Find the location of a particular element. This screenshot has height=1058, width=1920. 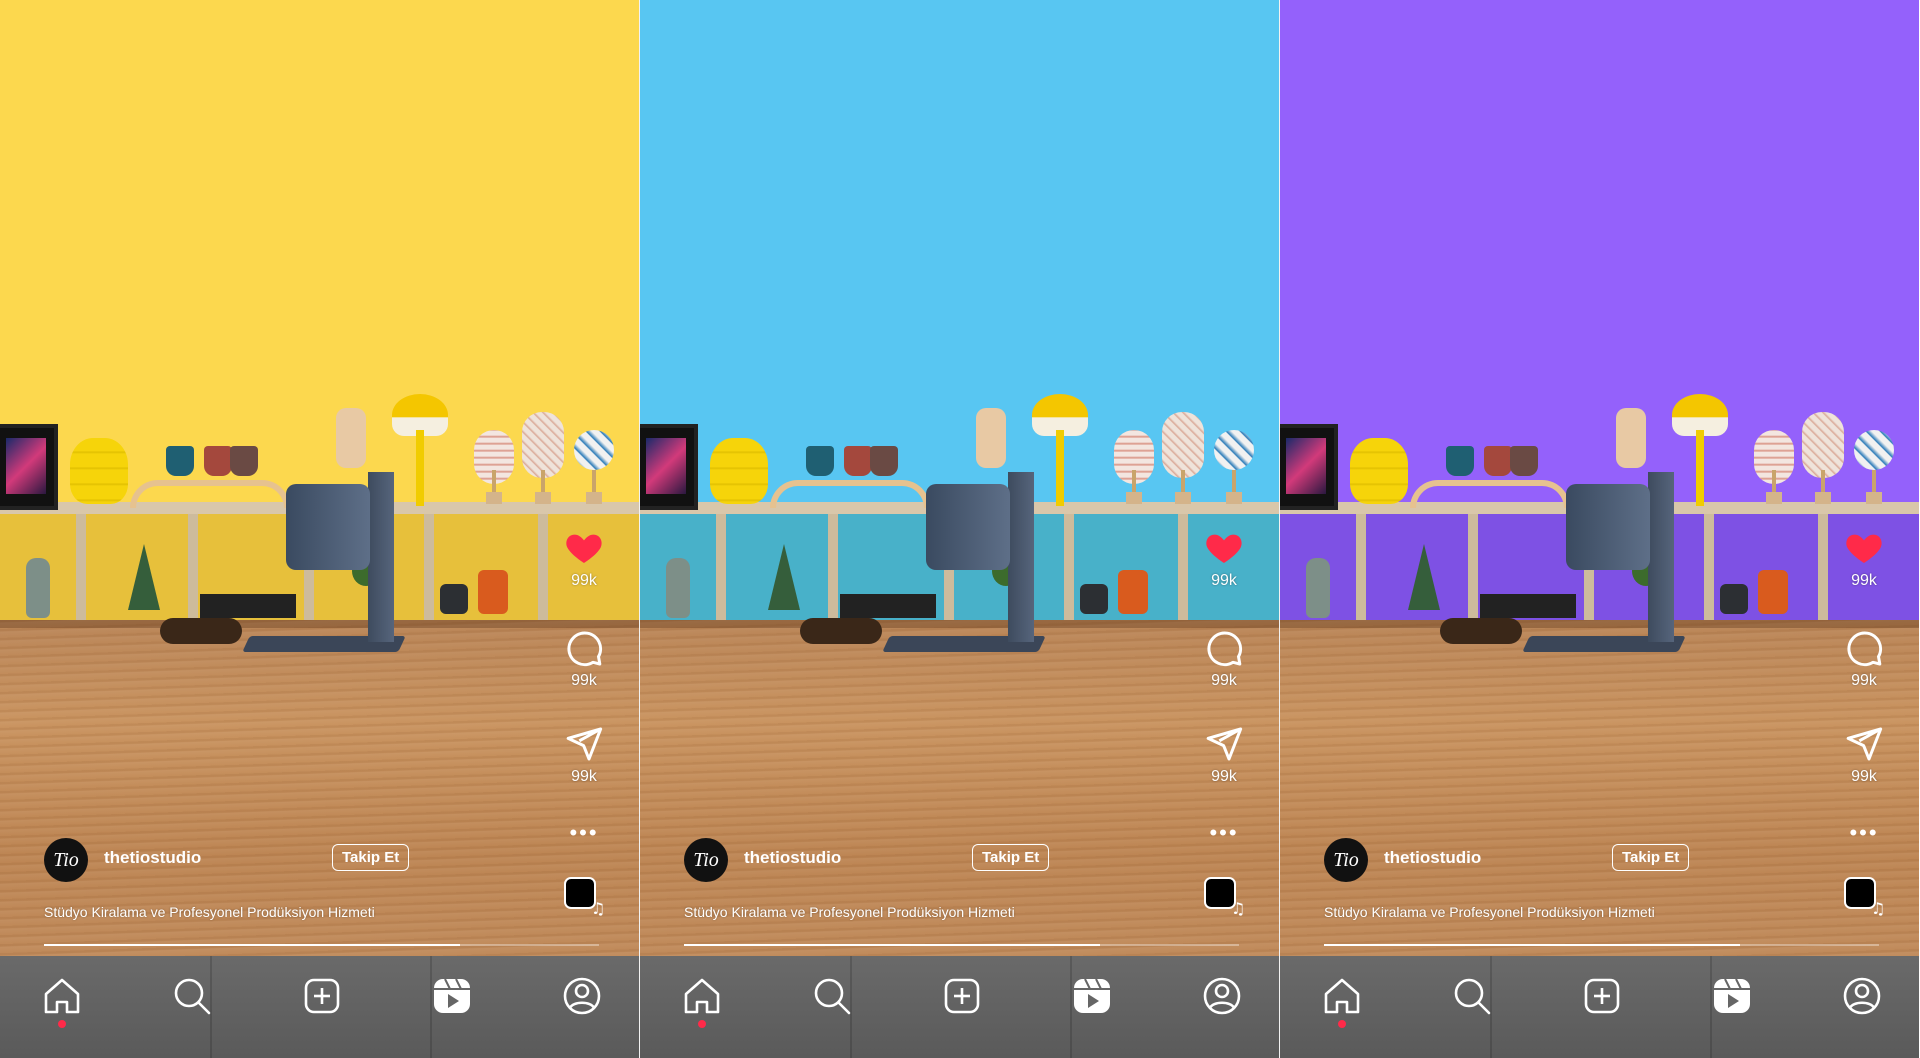

like-count: 99k is located at coordinates (1224, 580).